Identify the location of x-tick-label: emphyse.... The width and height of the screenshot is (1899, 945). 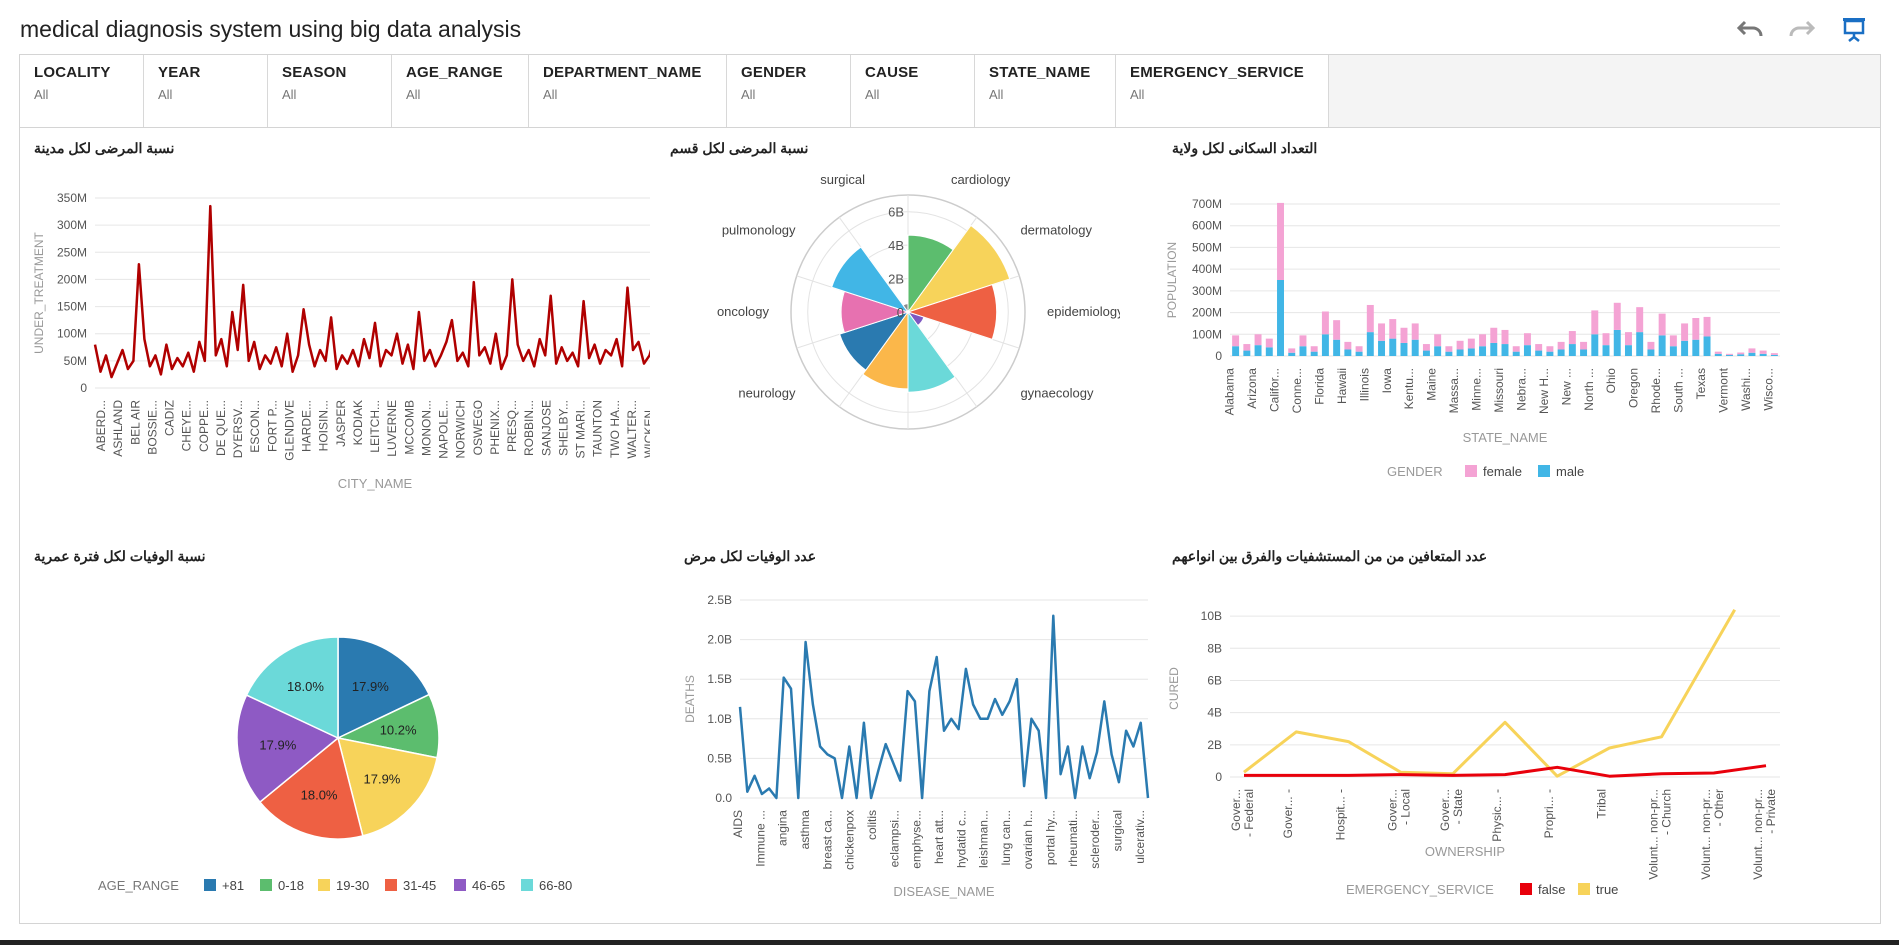
(917, 839).